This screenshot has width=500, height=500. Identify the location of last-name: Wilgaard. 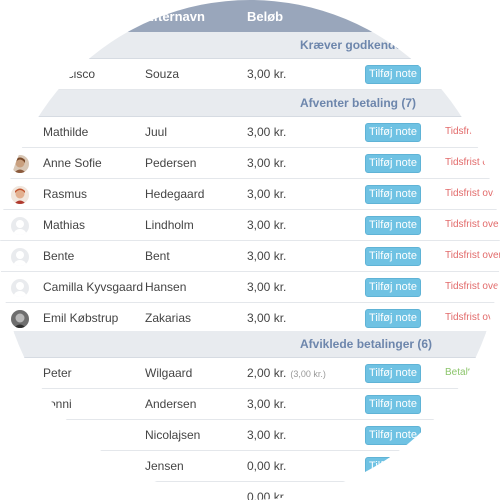
(169, 373).